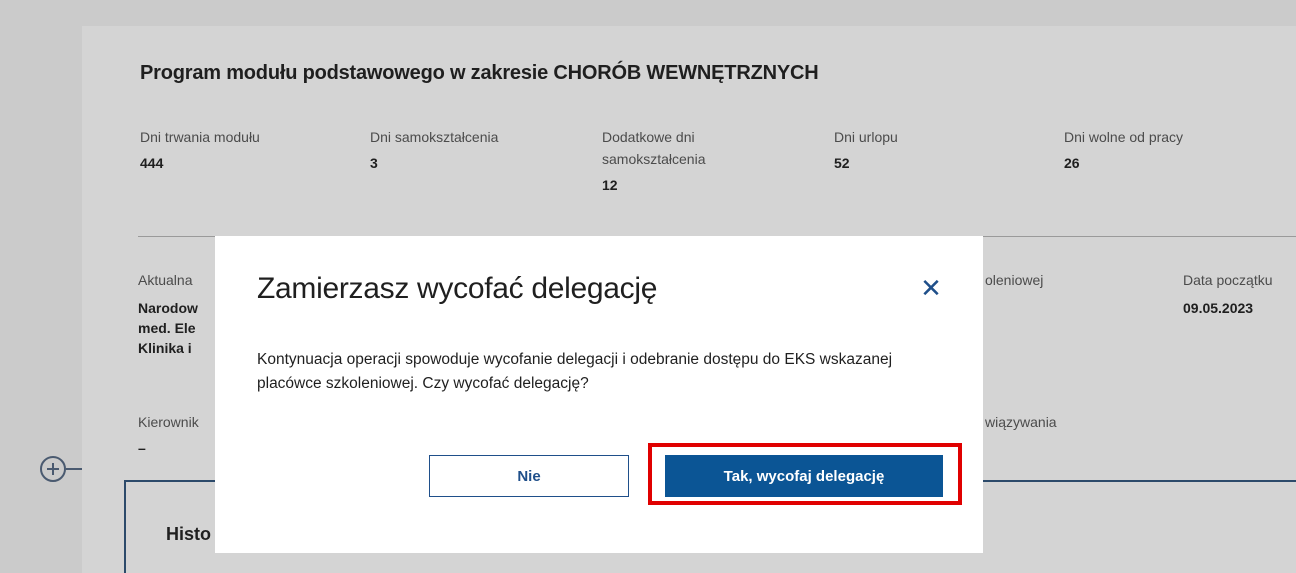 The height and width of the screenshot is (573, 1296). I want to click on manager-label: Kierownik, so click(168, 422).